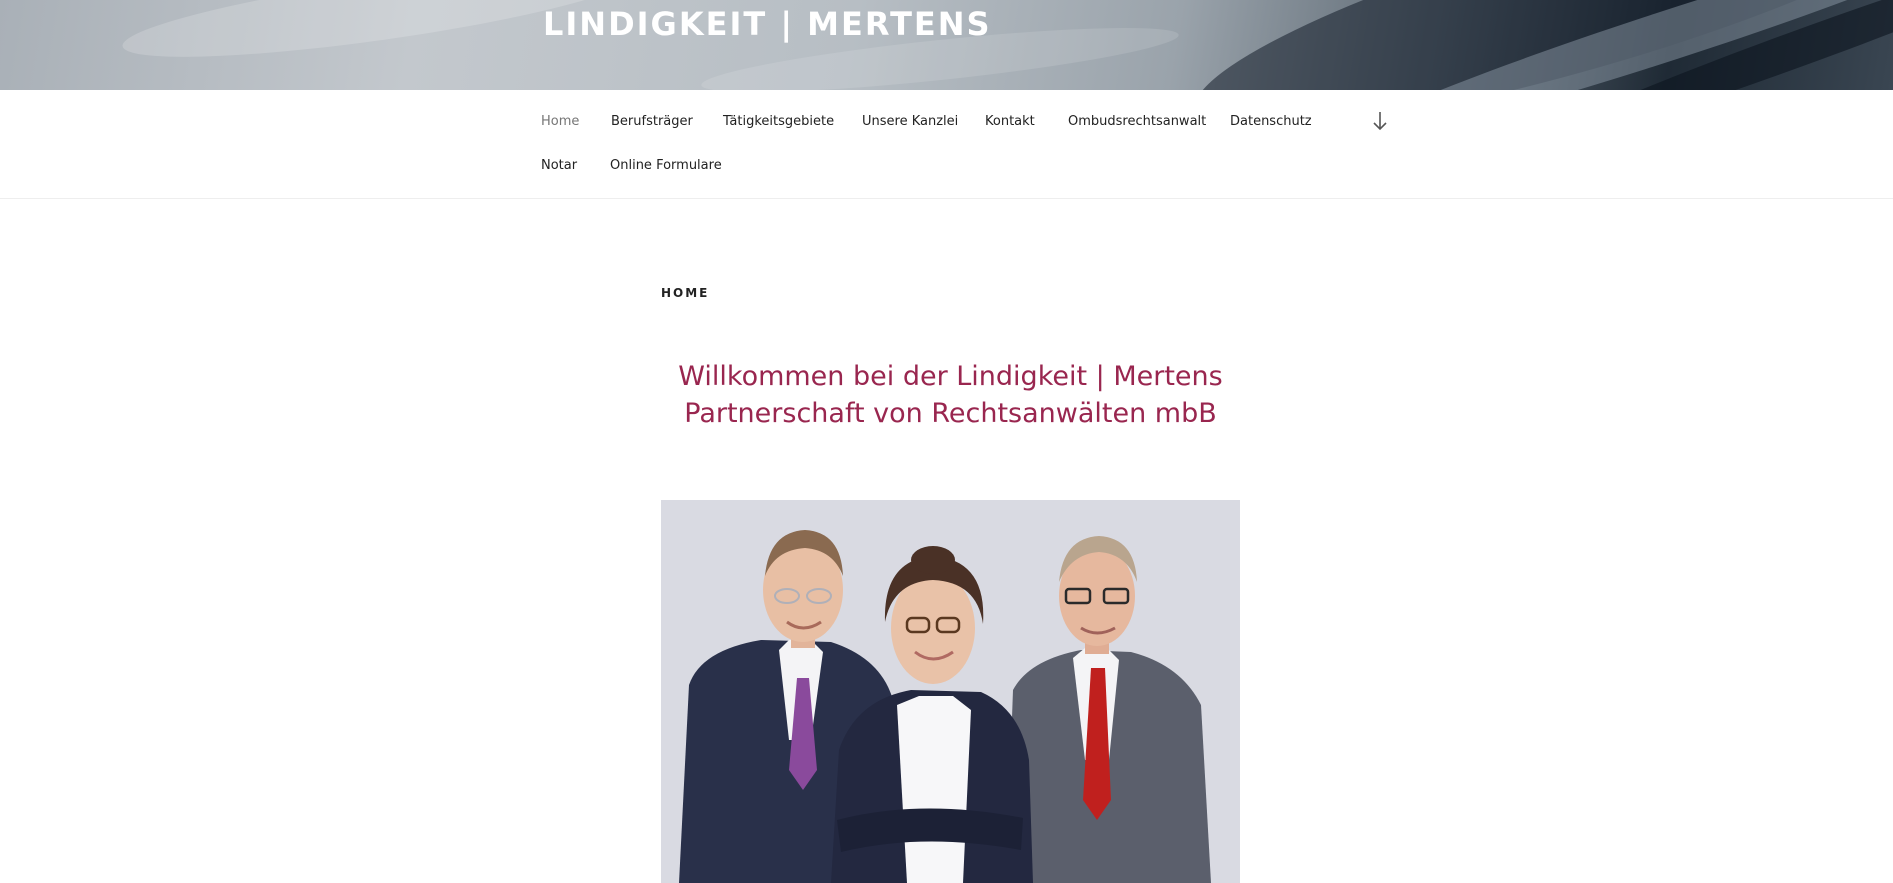  Describe the element at coordinates (950, 691) in the screenshot. I see `team-photo` at that location.